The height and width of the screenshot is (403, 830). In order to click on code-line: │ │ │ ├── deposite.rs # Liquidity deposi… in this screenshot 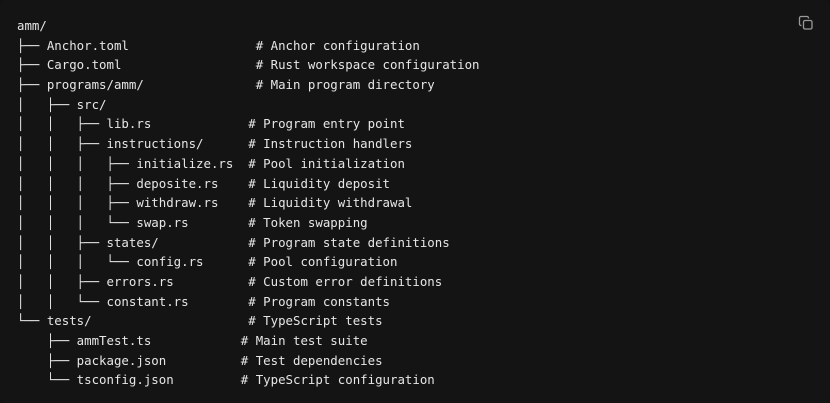, I will do `click(203, 183)`.